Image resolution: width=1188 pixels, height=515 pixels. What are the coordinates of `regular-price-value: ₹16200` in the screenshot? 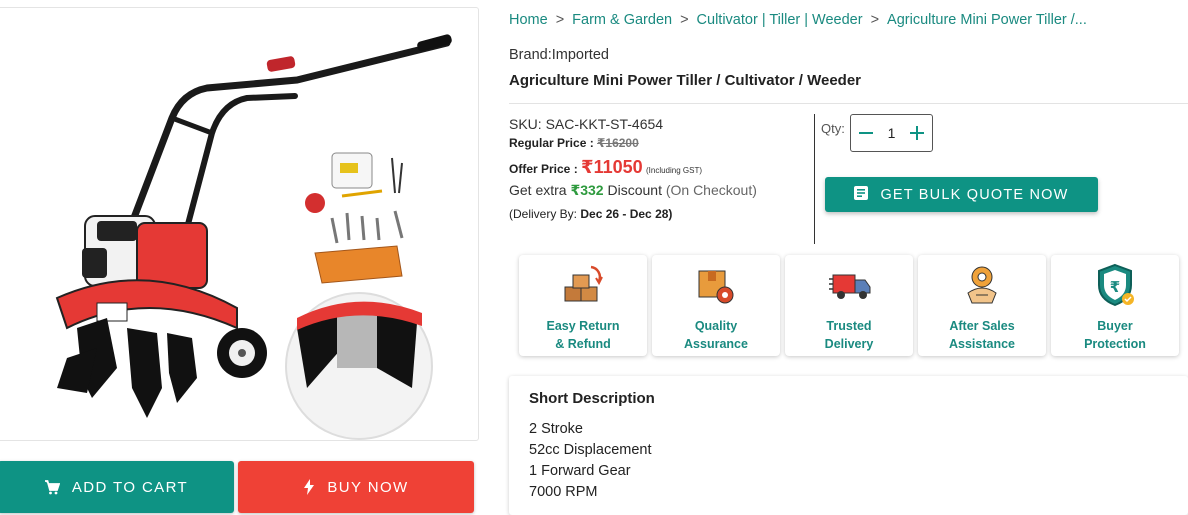 It's located at (618, 143).